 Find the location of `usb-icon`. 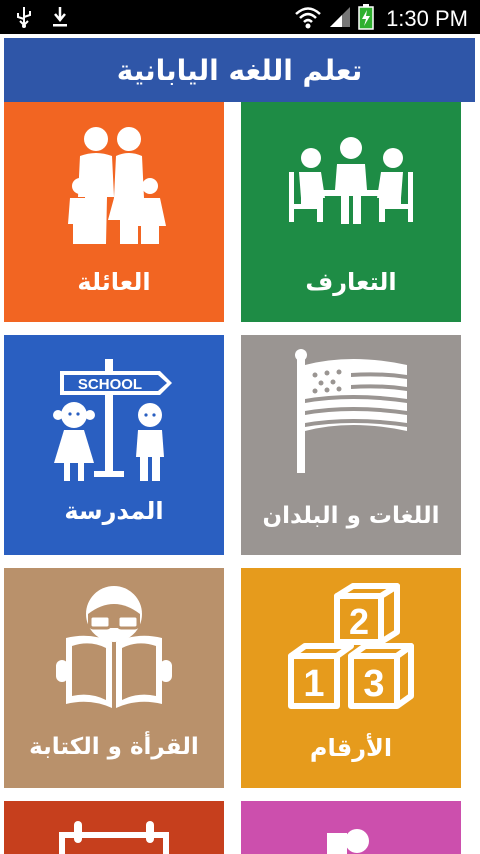

usb-icon is located at coordinates (24, 19).